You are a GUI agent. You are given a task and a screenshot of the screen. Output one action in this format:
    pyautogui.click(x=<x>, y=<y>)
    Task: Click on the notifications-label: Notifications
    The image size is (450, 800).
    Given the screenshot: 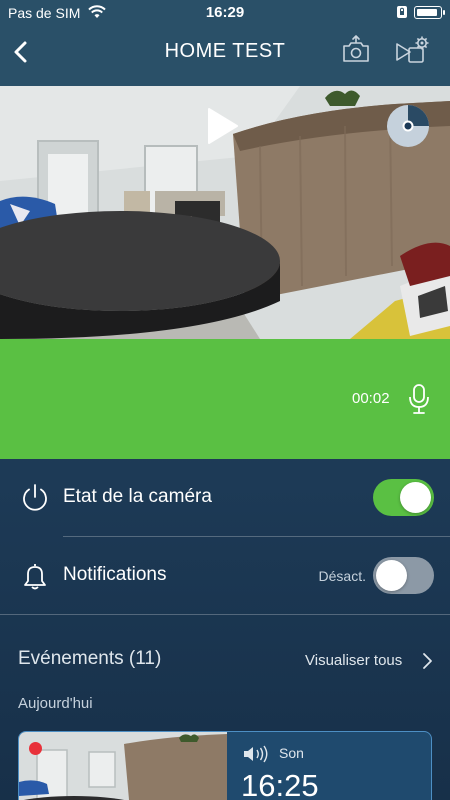 What is the action you would take?
    pyautogui.click(x=115, y=574)
    